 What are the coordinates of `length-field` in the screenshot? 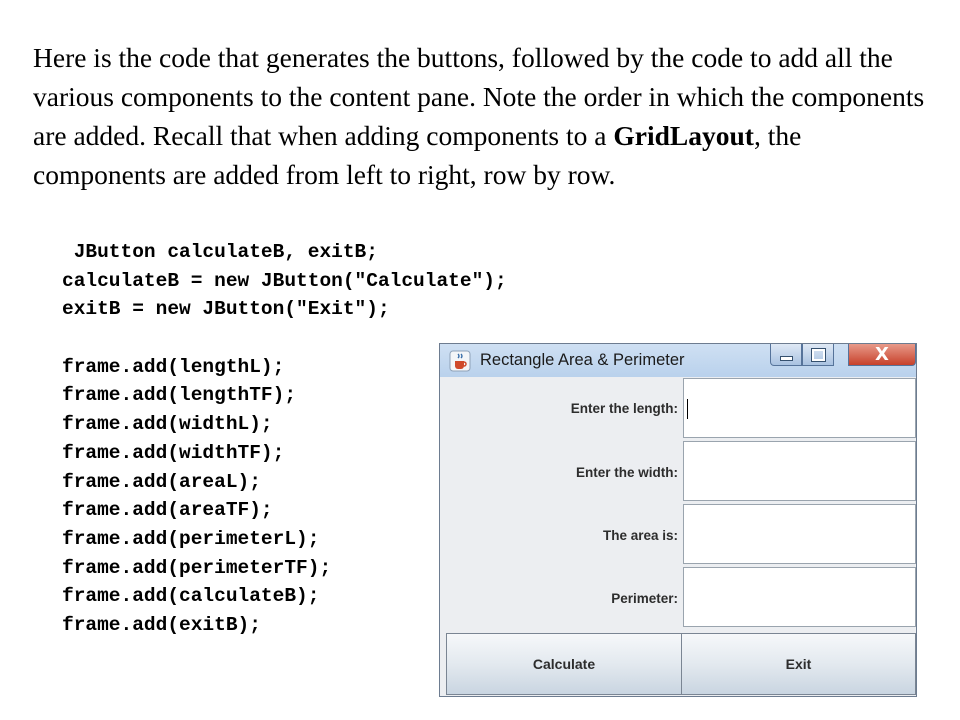 It's located at (799, 408).